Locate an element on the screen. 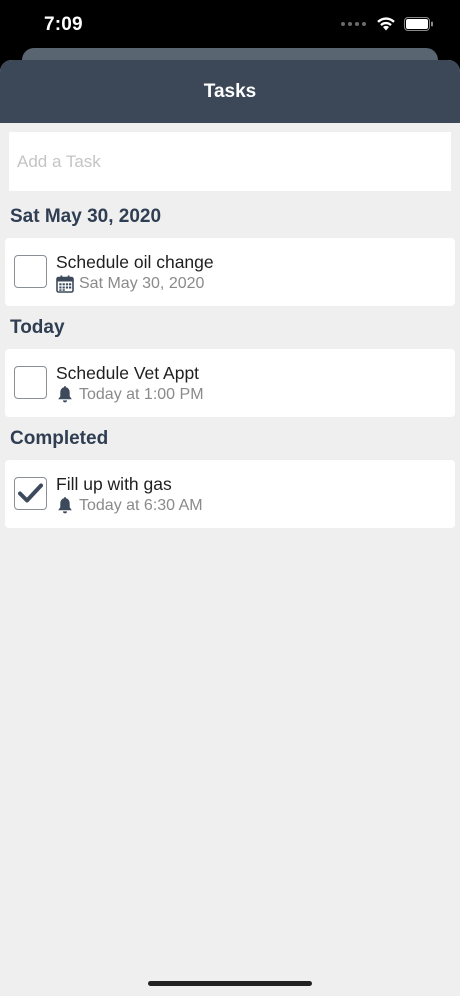  status-icons is located at coordinates (387, 23).